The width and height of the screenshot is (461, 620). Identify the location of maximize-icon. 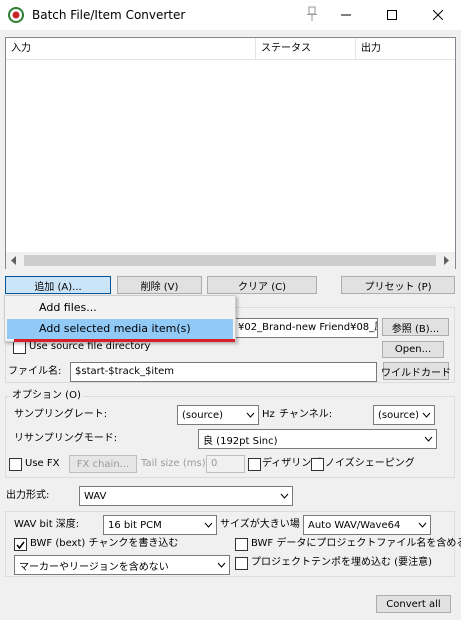
(392, 15).